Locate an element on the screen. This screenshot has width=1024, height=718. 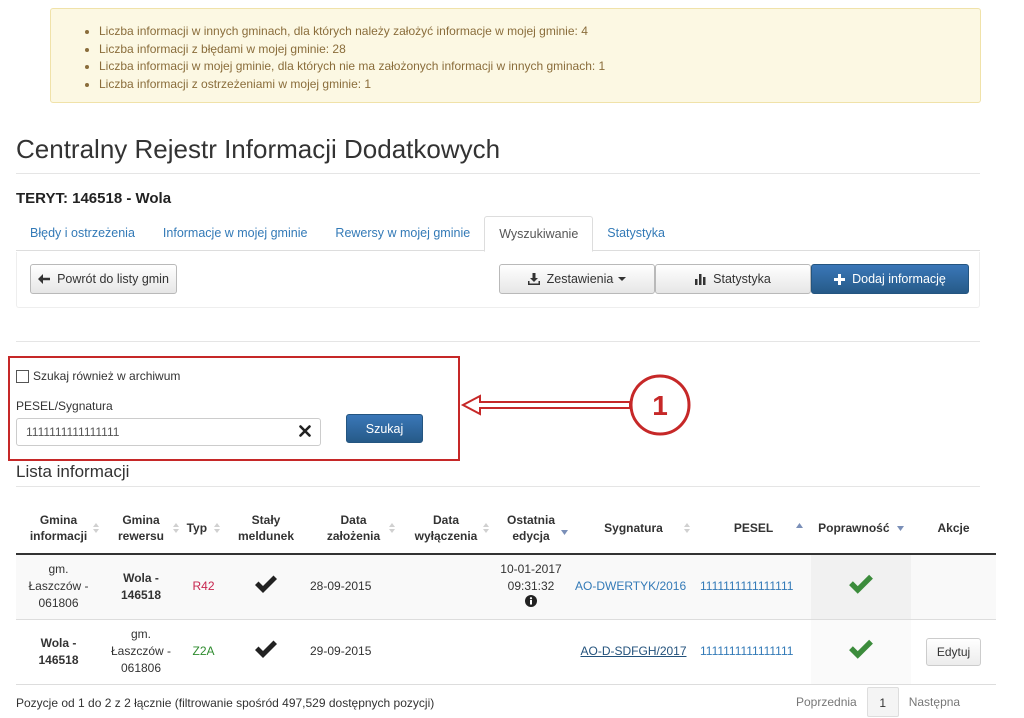
pagination: Poprzednia 1 Następna is located at coordinates (878, 702).